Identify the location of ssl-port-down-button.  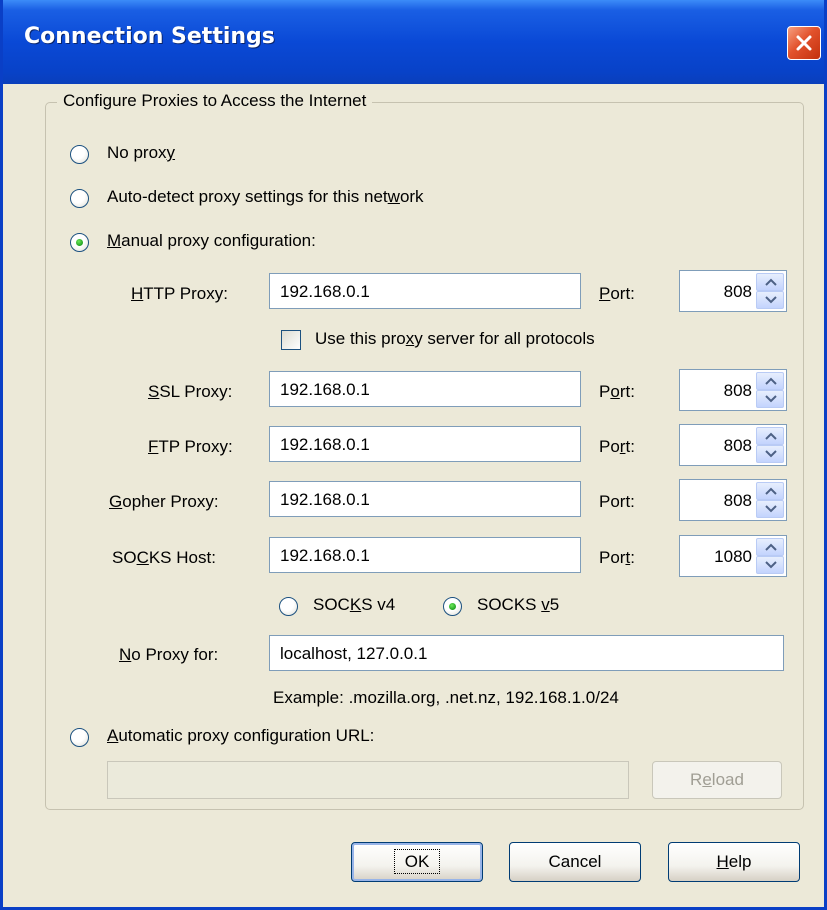
(770, 399).